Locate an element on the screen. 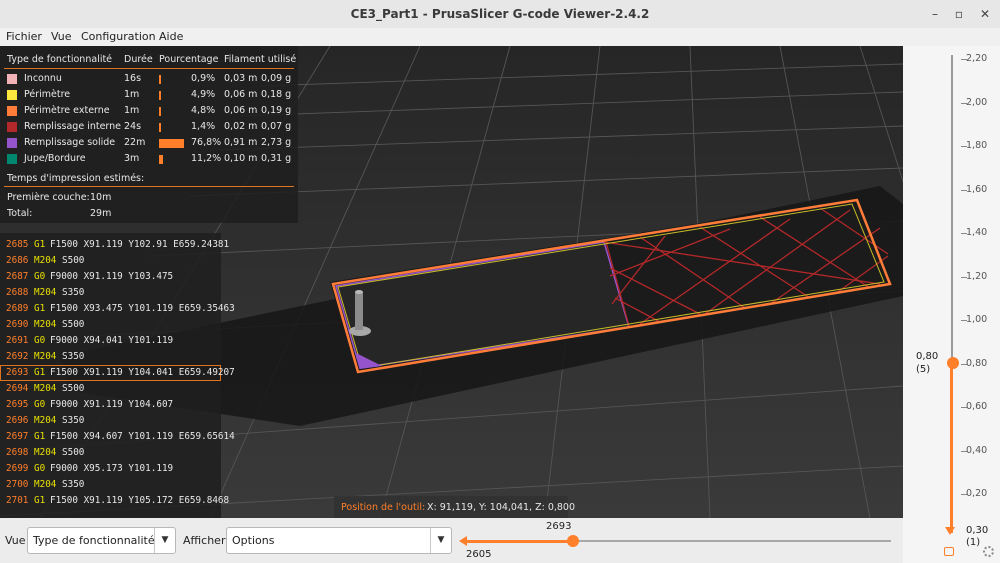 This screenshot has height=563, width=1000. gcode-line: 2694 M204 S500 is located at coordinates (110, 389).